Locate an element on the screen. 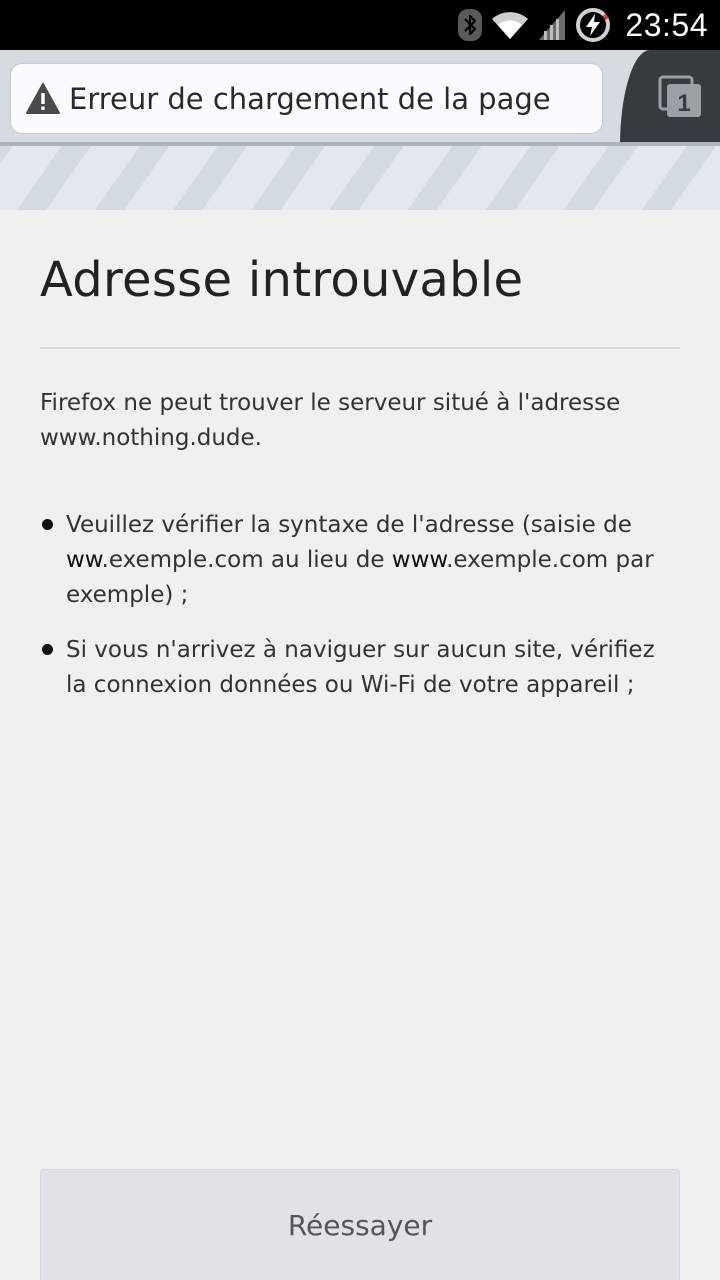 Image resolution: width=720 pixels, height=1280 pixels. status-bar: 23:54 is located at coordinates (360, 25).